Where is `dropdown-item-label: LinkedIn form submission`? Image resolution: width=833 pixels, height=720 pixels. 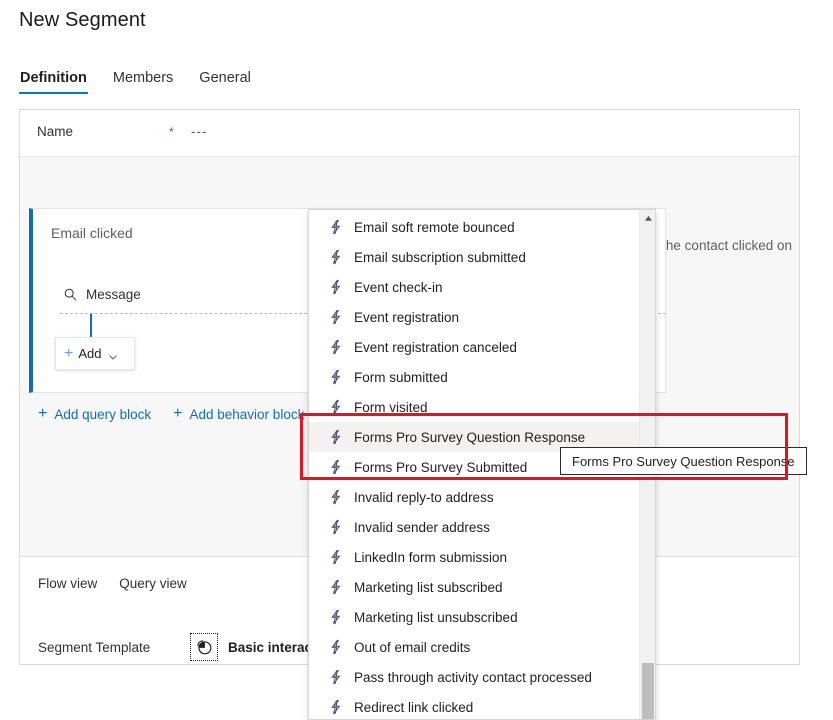 dropdown-item-label: LinkedIn form submission is located at coordinates (431, 557).